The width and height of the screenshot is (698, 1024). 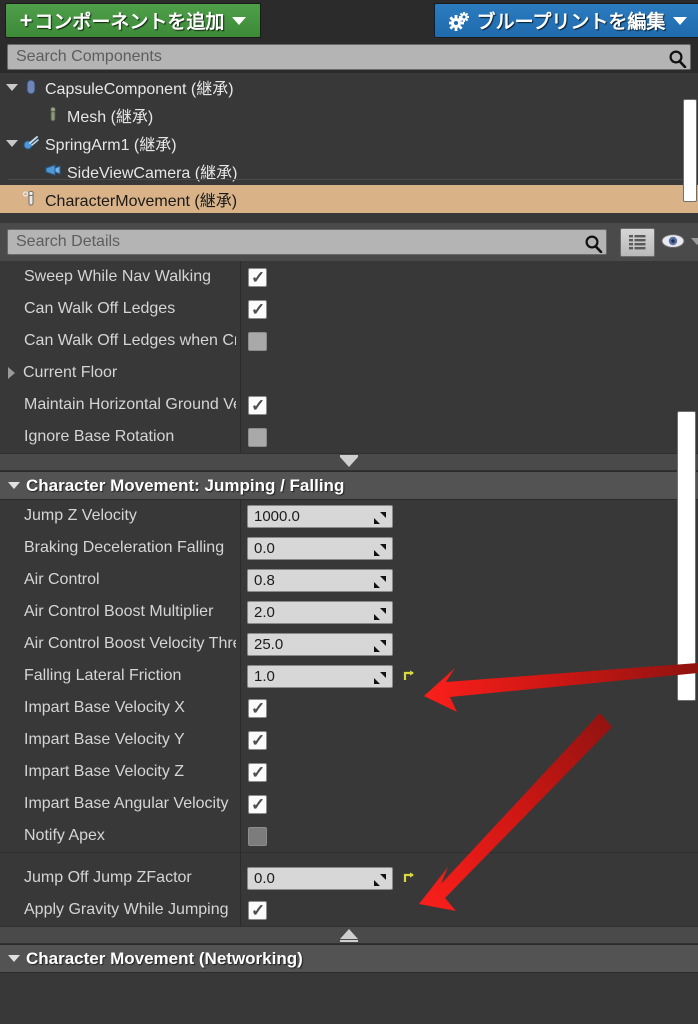 I want to click on gears-icon, so click(x=459, y=21).